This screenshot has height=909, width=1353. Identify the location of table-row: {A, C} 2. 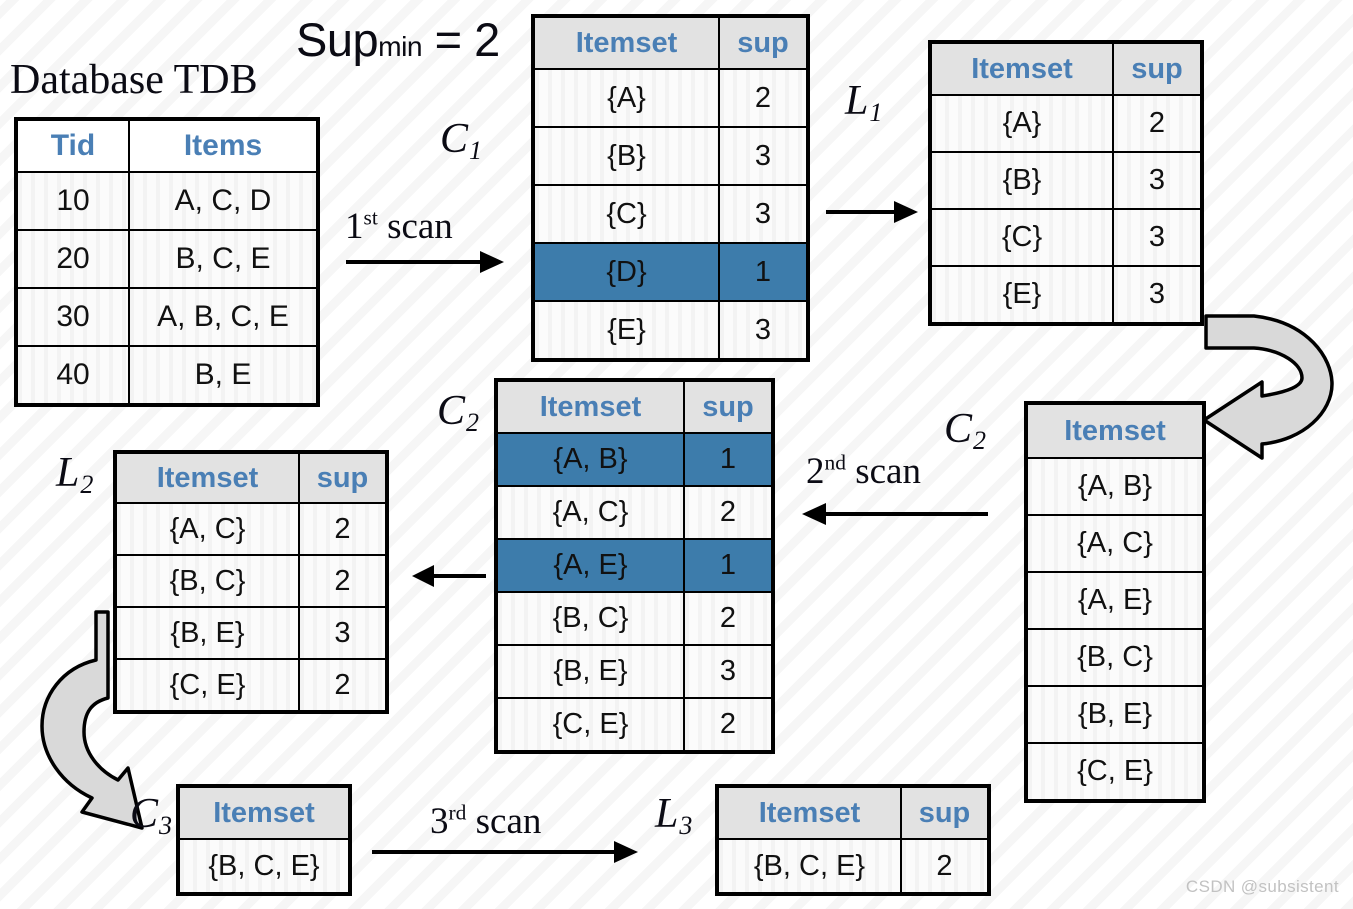
(634, 512).